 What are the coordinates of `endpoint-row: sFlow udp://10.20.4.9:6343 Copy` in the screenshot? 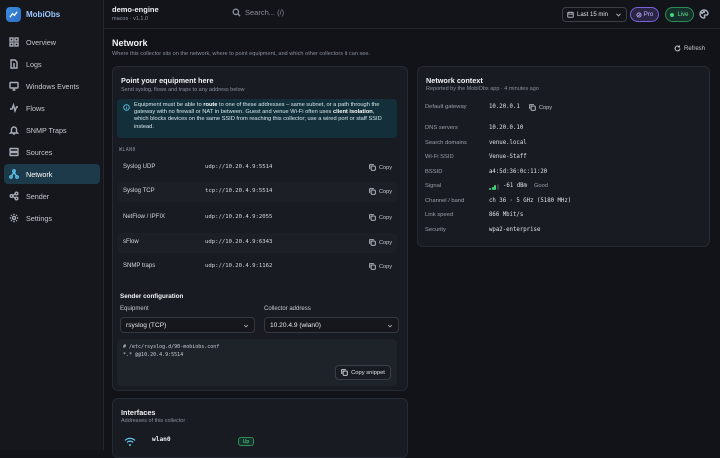 It's located at (257, 243).